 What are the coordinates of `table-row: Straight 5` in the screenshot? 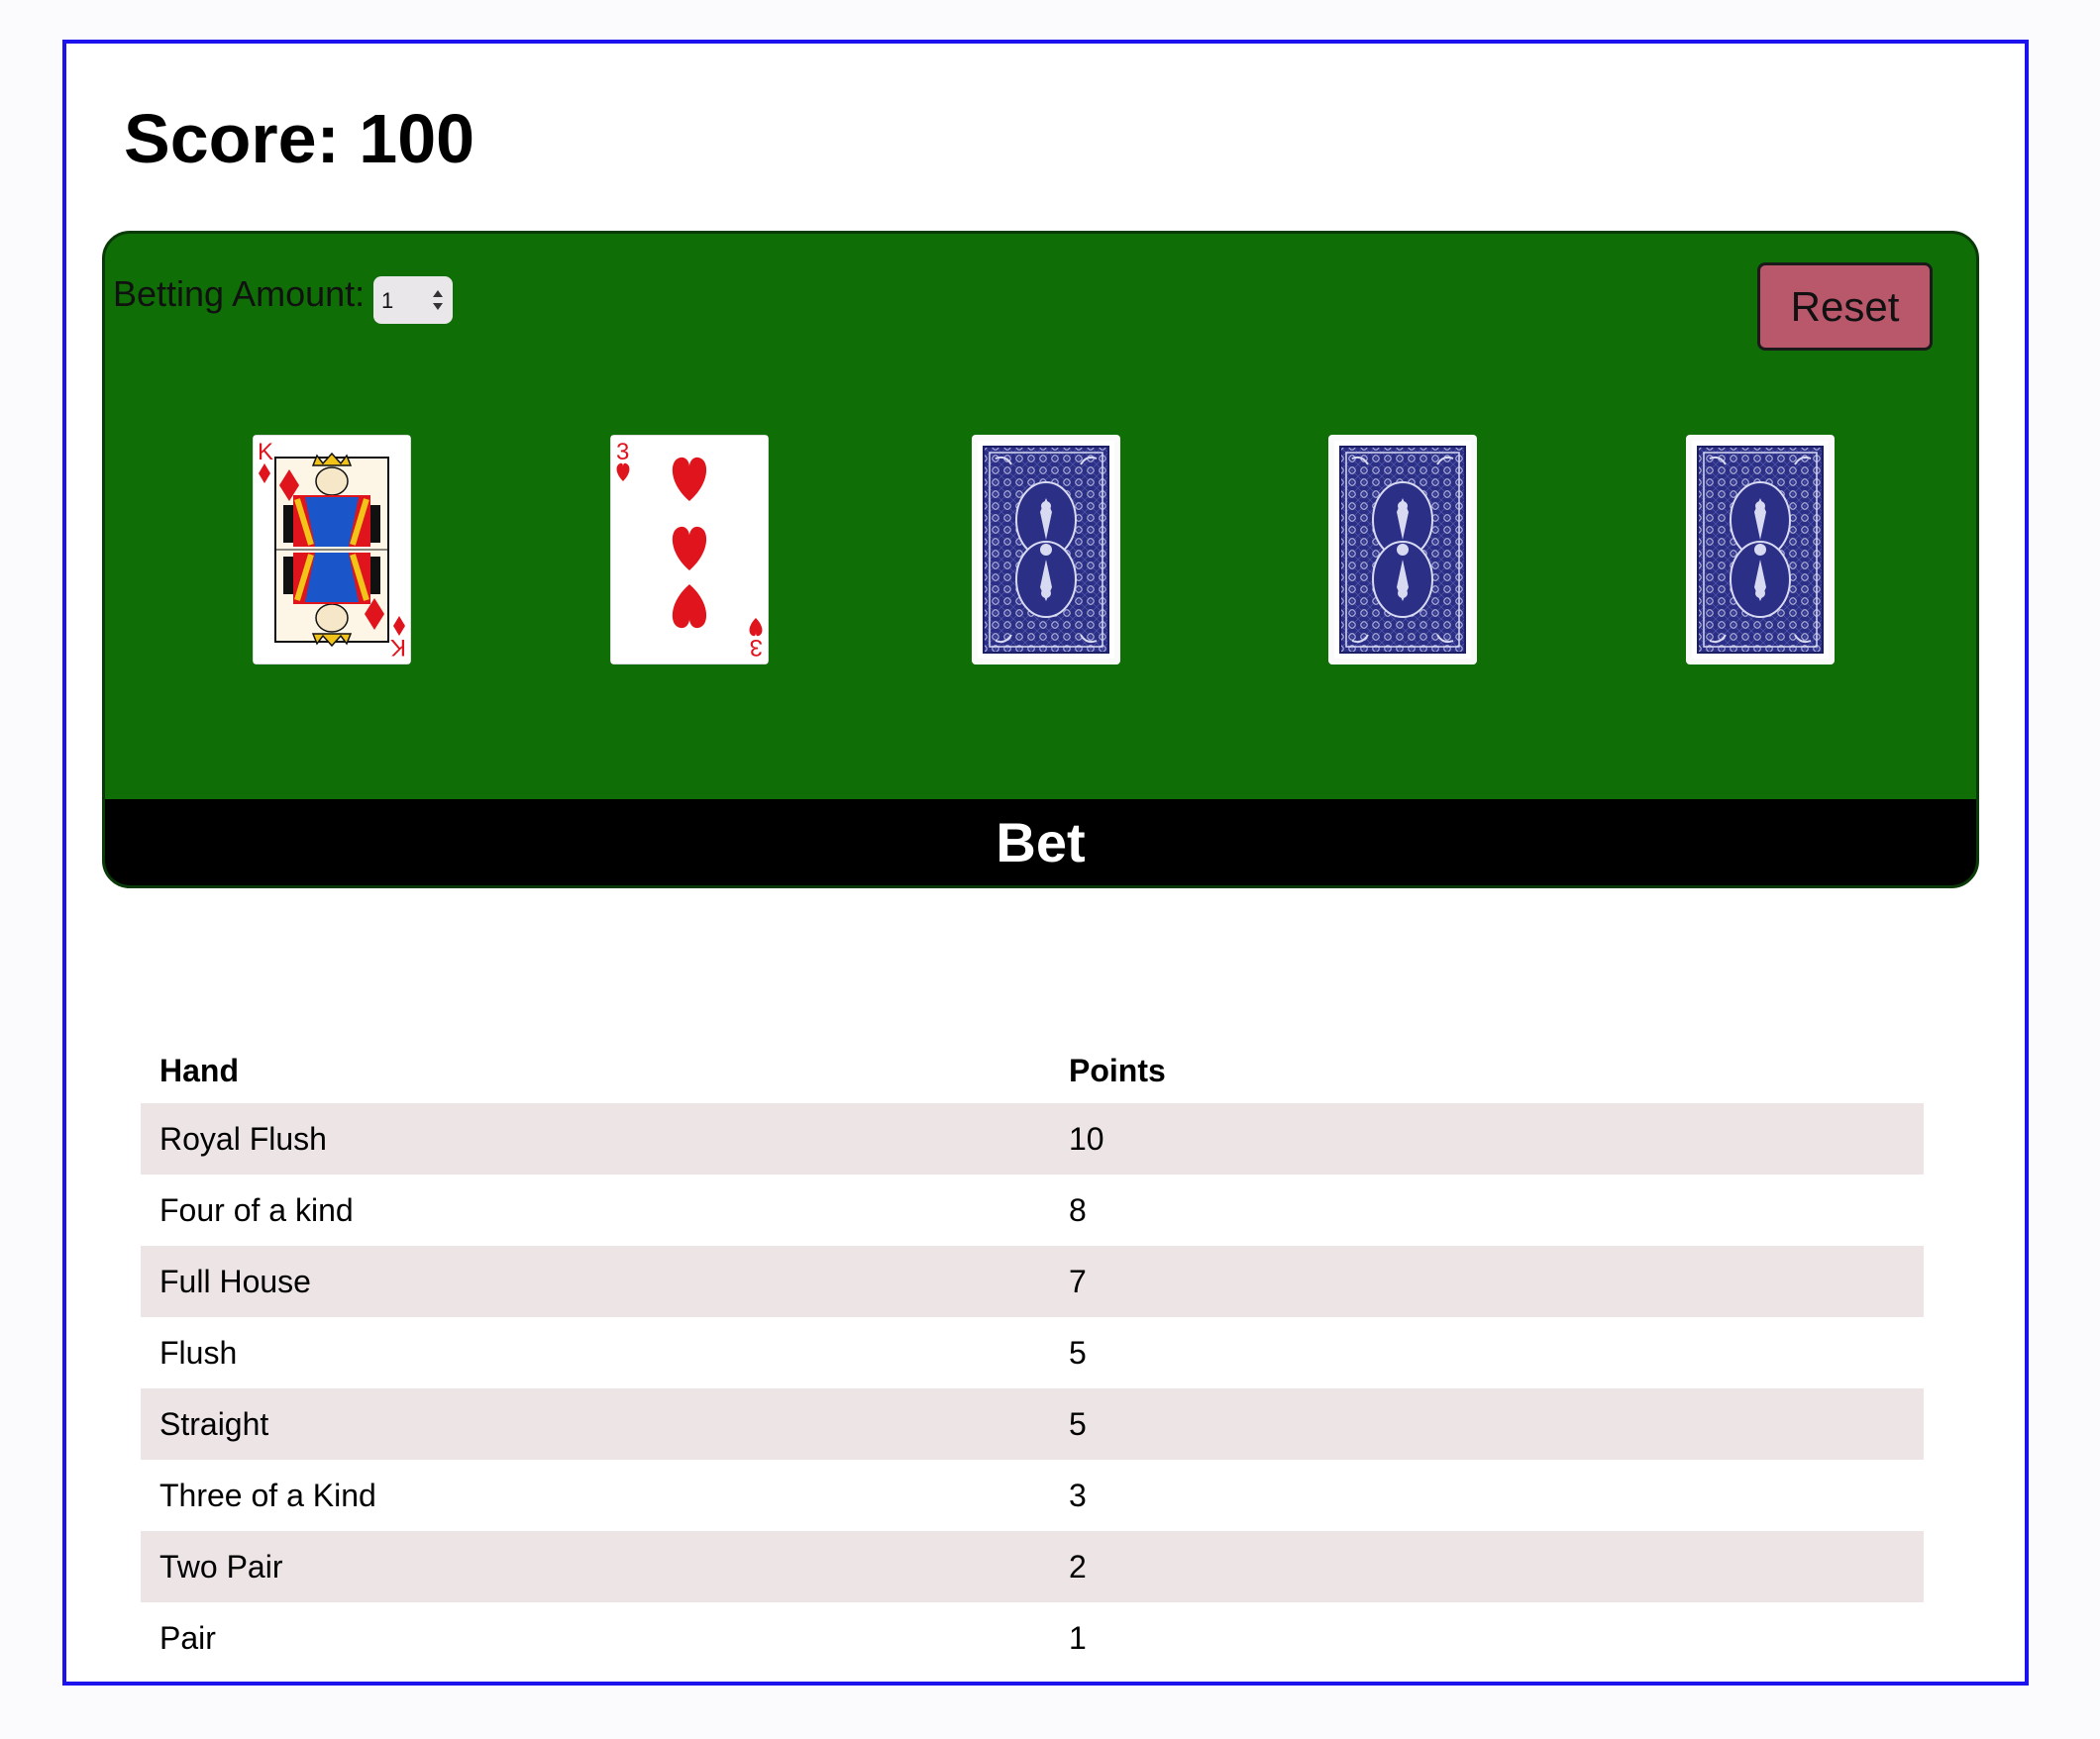 It's located at (1032, 1424).